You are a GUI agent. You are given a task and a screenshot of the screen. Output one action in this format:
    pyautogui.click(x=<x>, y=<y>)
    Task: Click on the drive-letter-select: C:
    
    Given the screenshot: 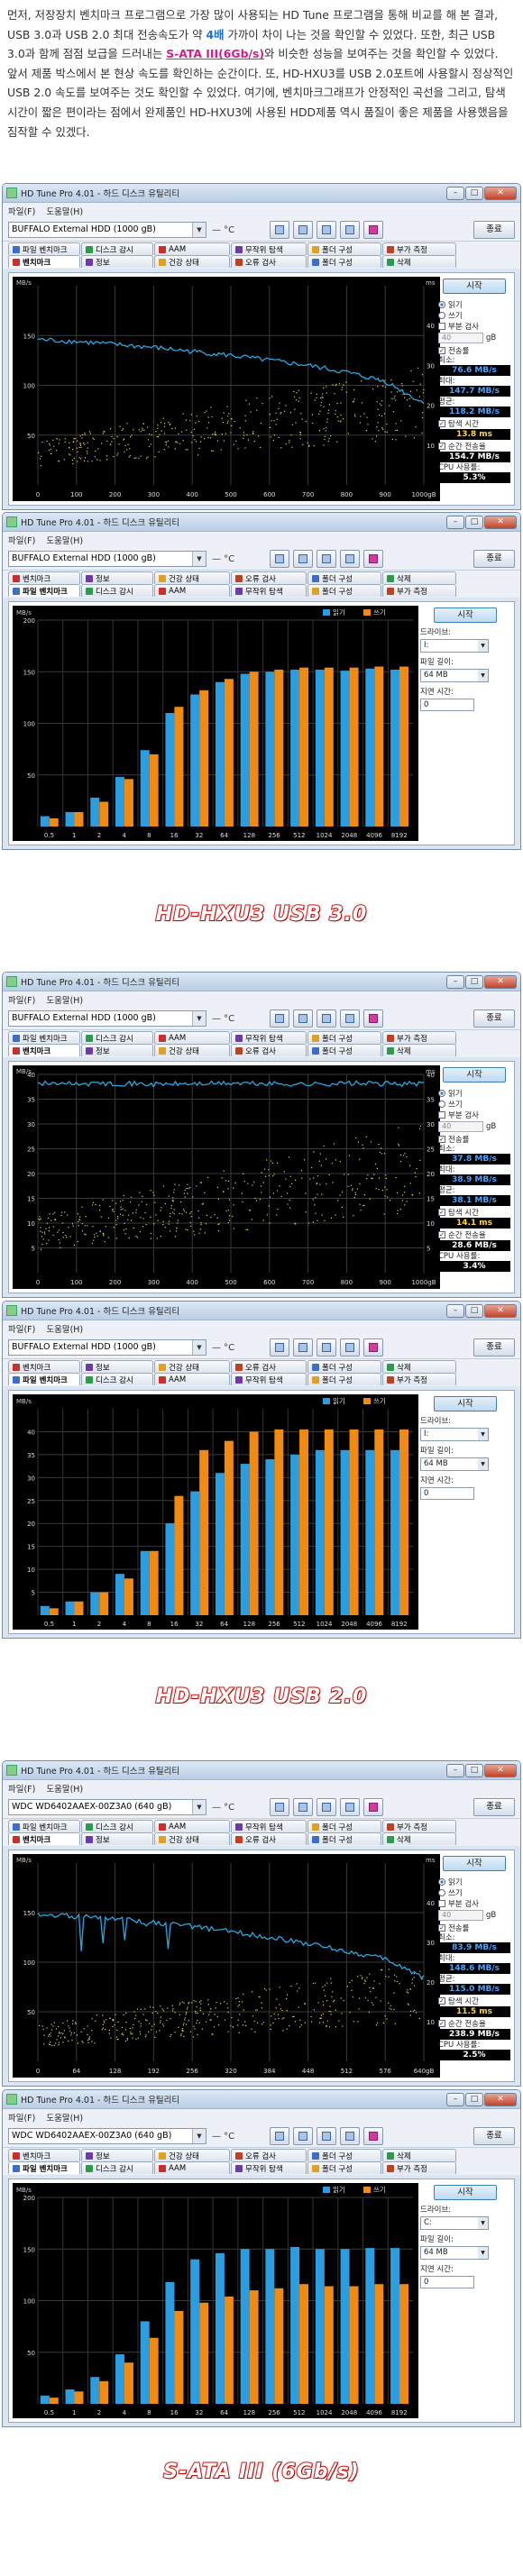 What is the action you would take?
    pyautogui.click(x=454, y=2223)
    